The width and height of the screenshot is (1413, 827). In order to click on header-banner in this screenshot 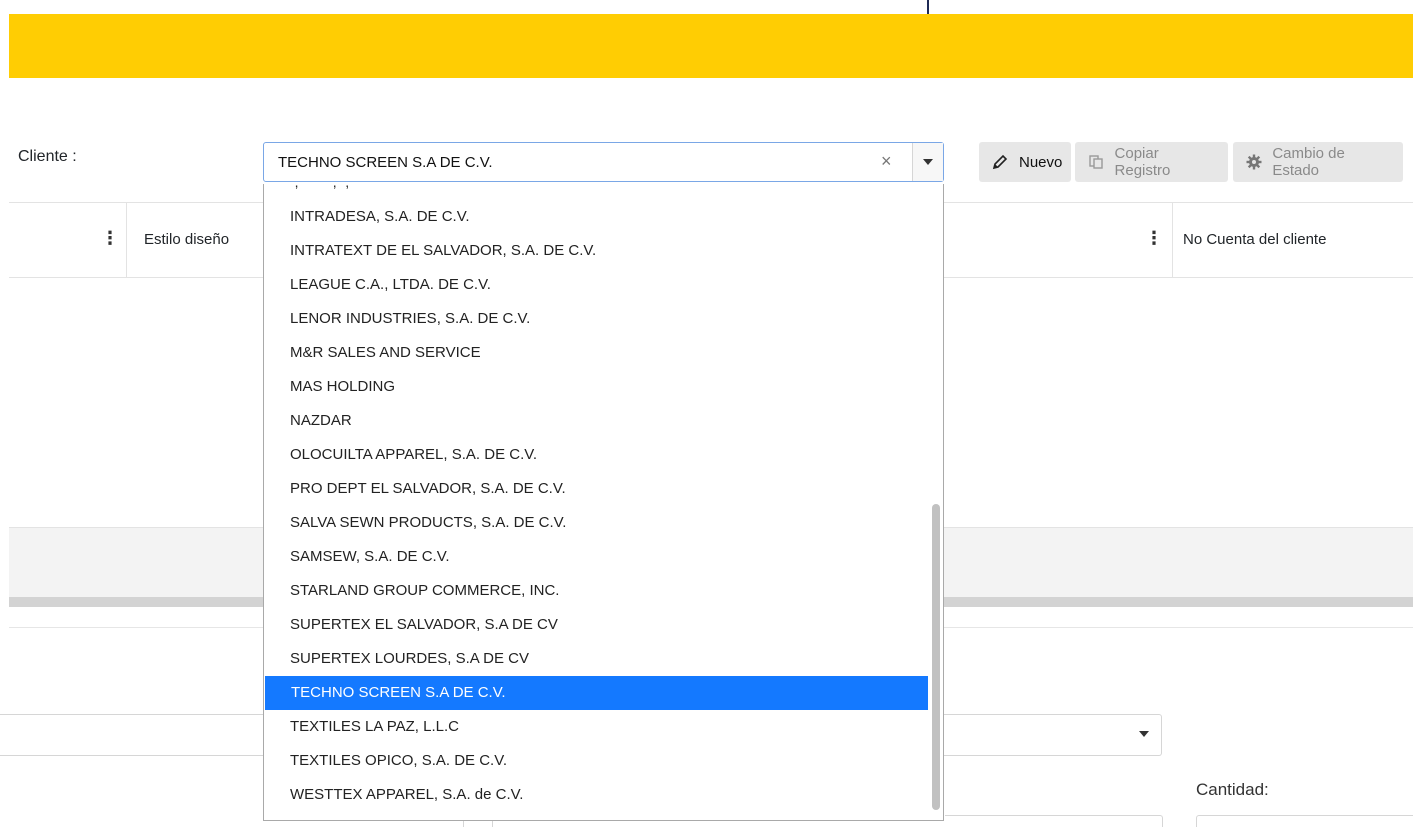, I will do `click(711, 46)`.